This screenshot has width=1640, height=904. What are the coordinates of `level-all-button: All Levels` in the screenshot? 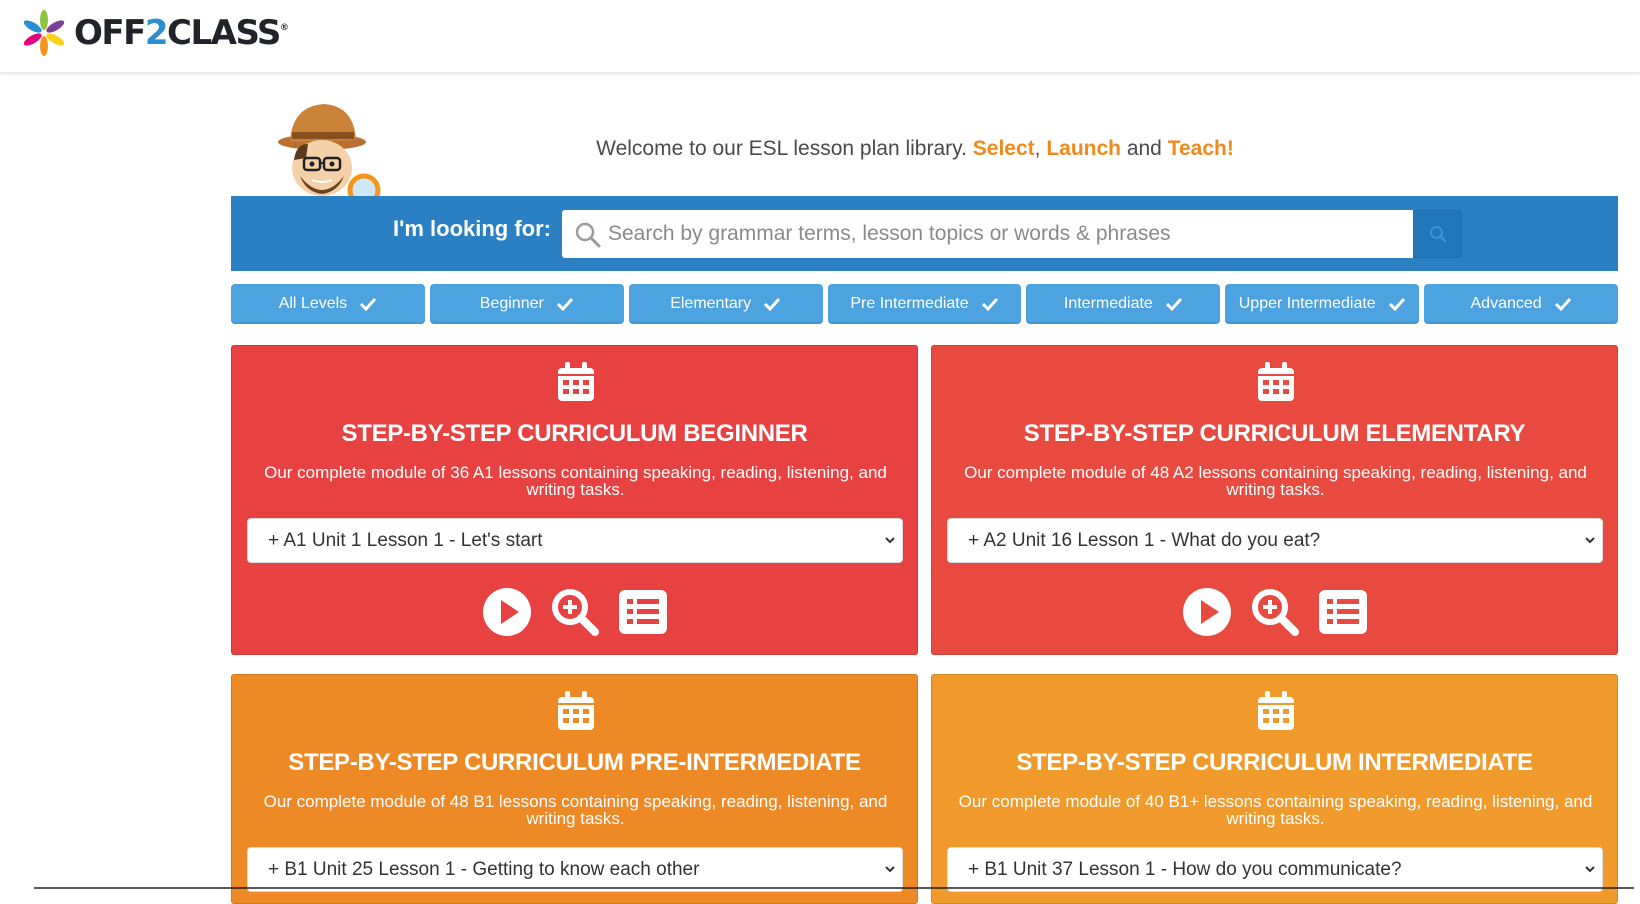 It's located at (328, 304).